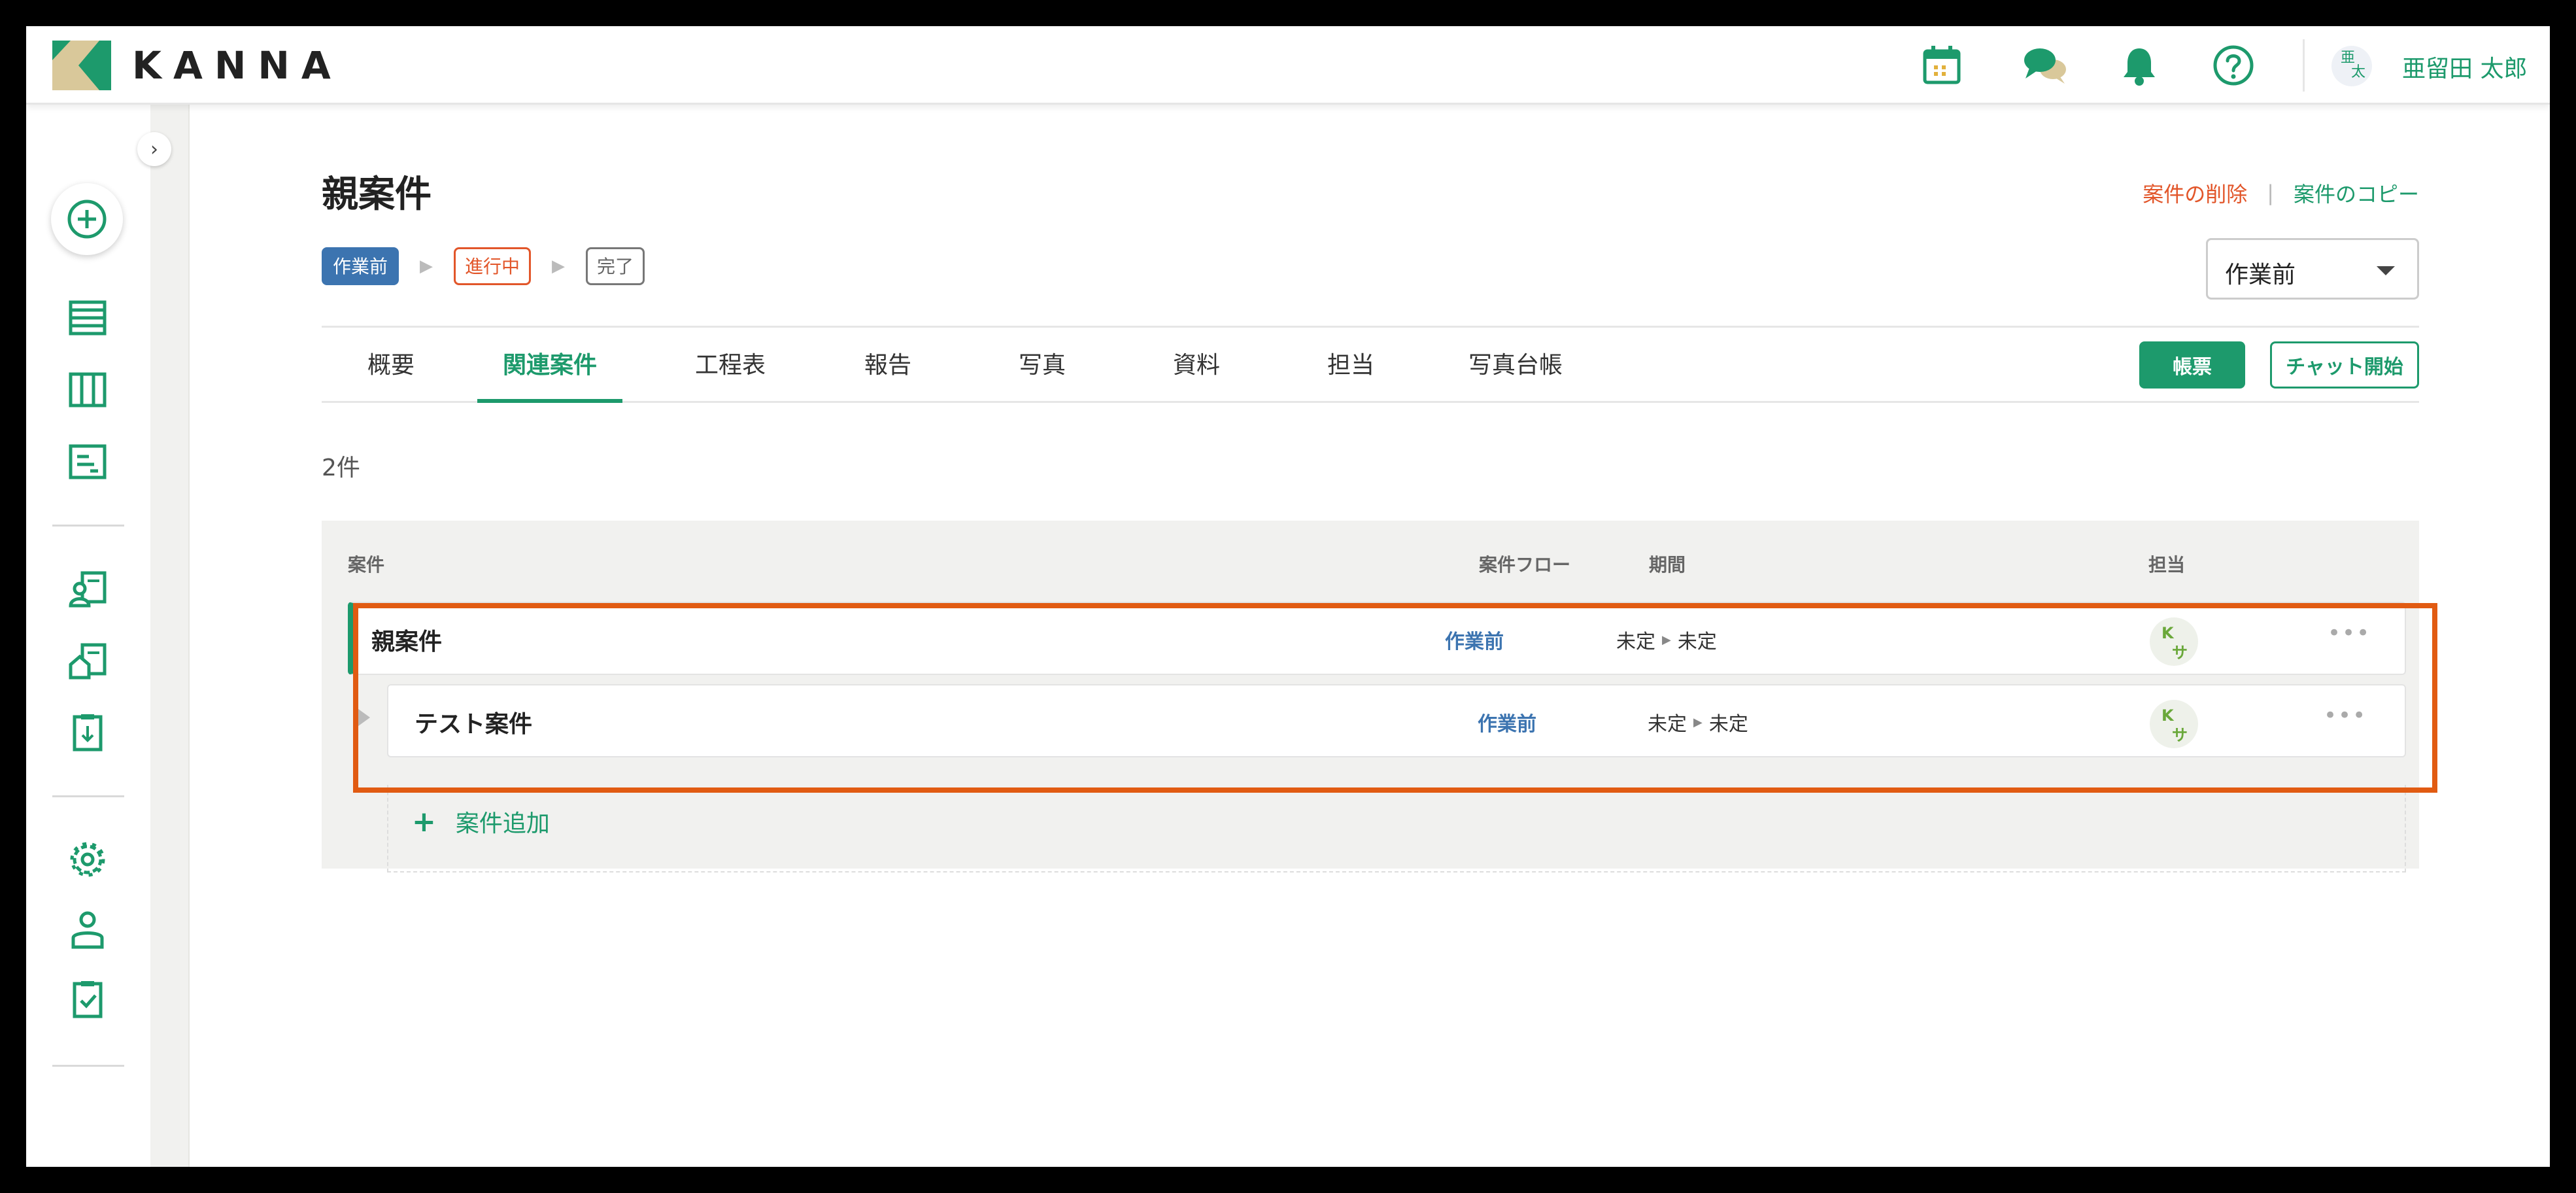  What do you see at coordinates (502, 823) in the screenshot?
I see `add-case-label: 案件追加` at bounding box center [502, 823].